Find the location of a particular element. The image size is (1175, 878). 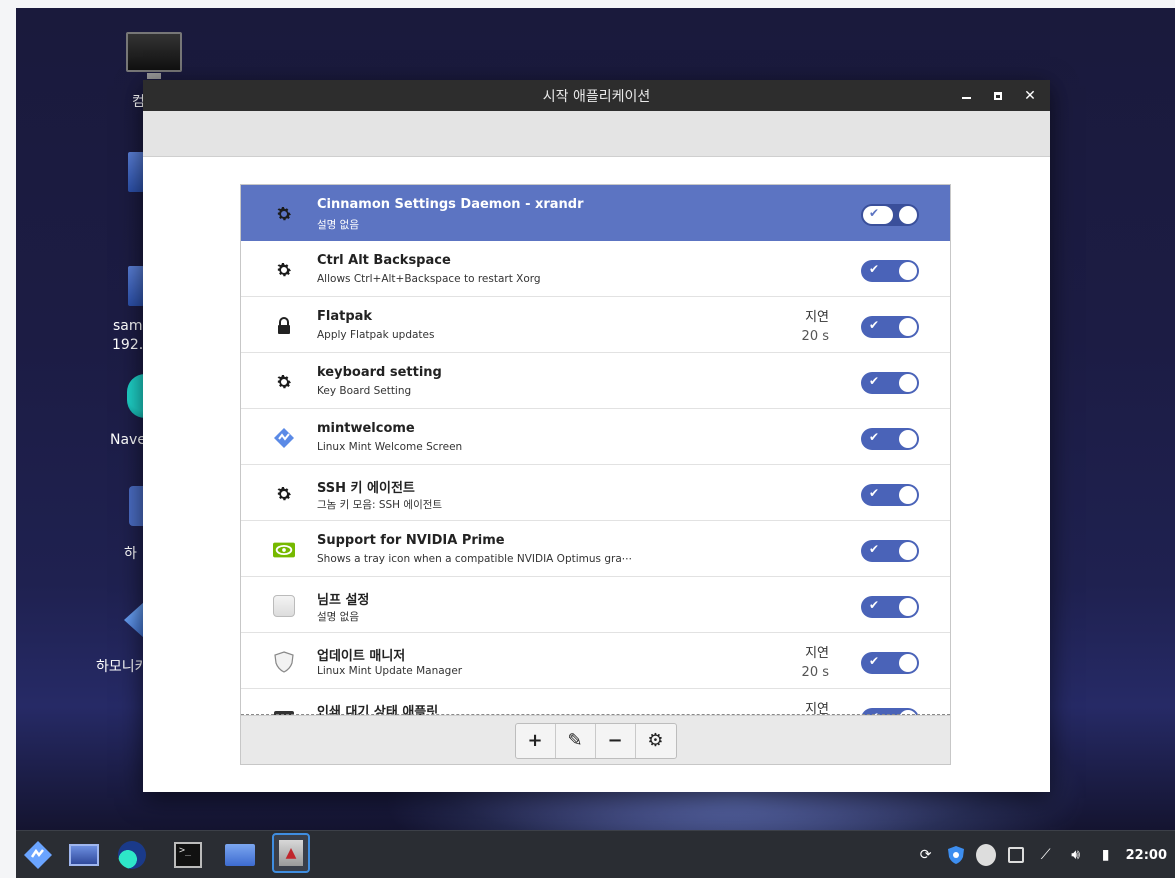

monitor-icon is located at coordinates (154, 52).